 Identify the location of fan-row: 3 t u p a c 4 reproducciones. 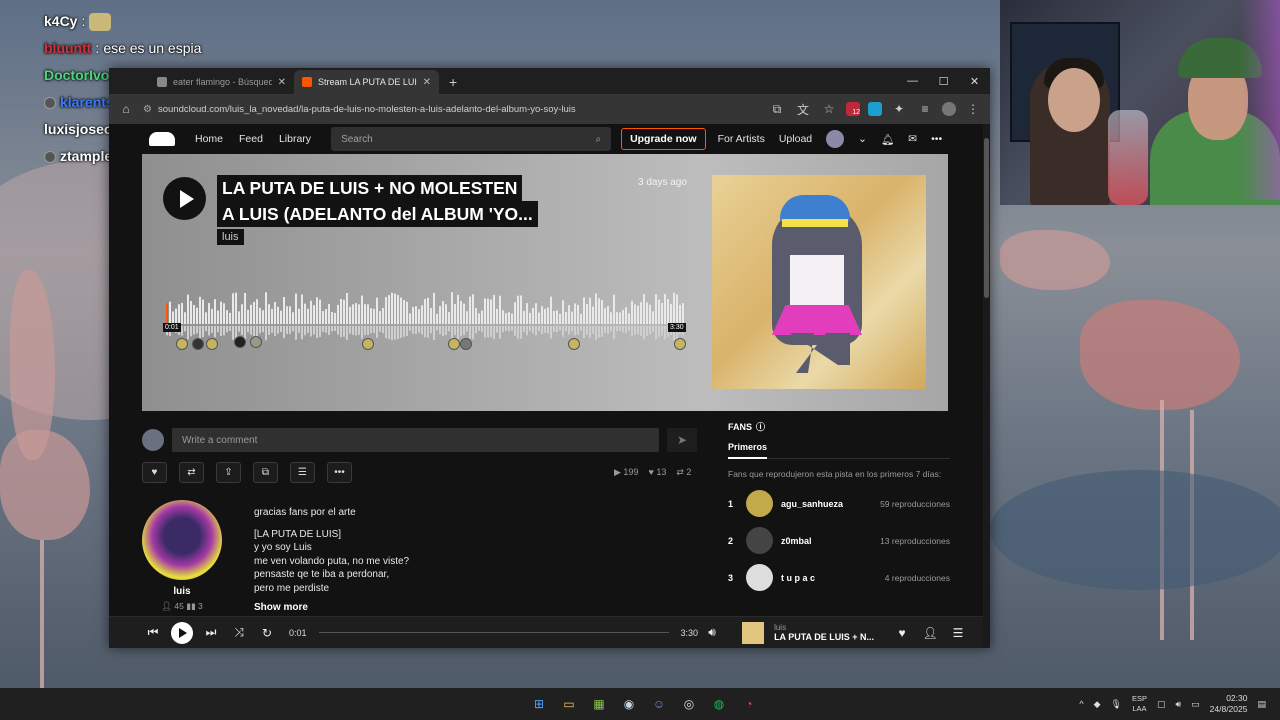
(839, 577).